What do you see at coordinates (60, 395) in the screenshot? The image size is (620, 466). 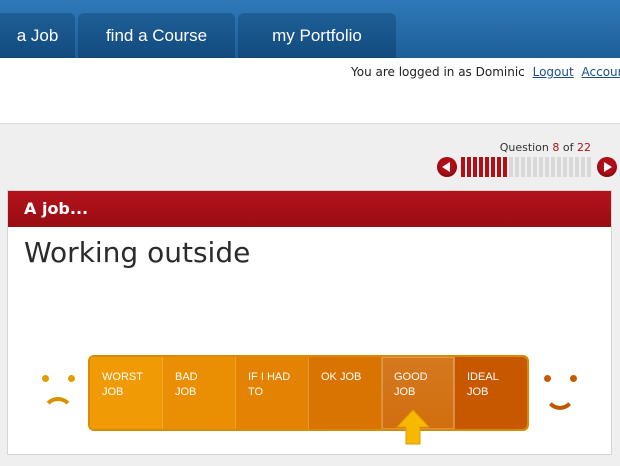 I see `sad-face-icon` at bounding box center [60, 395].